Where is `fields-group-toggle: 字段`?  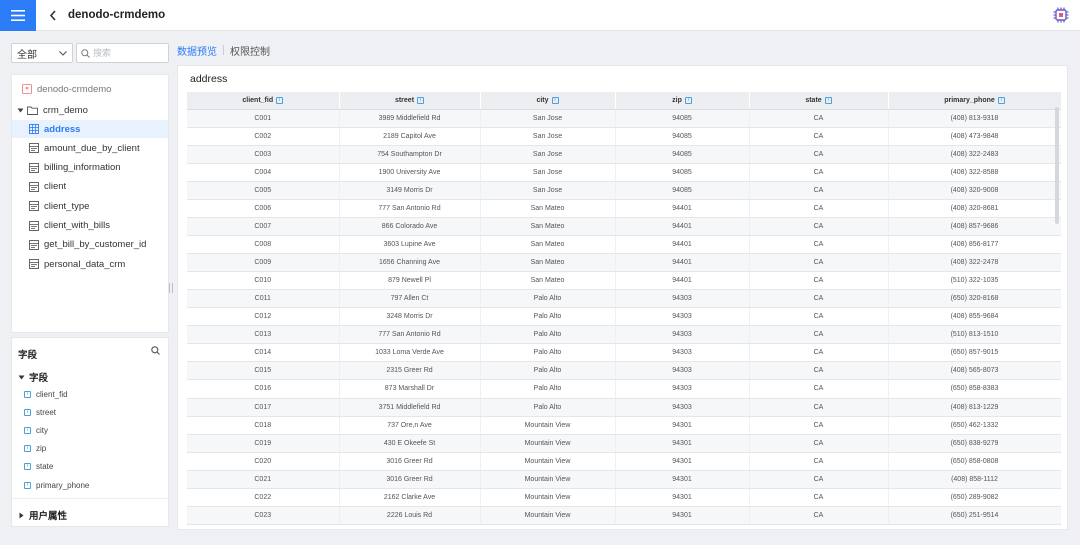 fields-group-toggle: 字段 is located at coordinates (33, 377).